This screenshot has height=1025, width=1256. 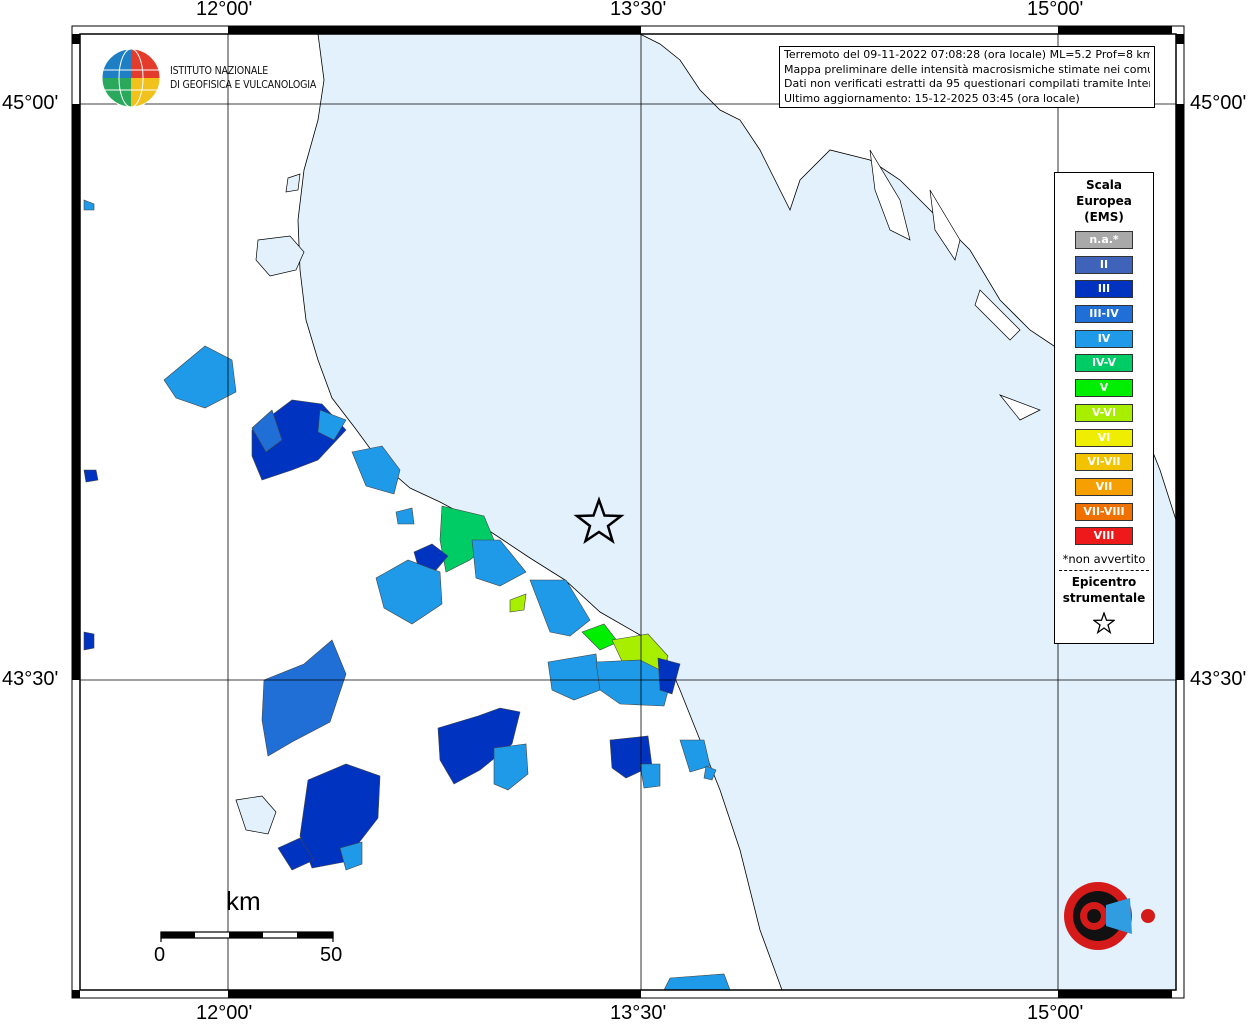 I want to click on scale-unit: km, so click(x=243, y=901).